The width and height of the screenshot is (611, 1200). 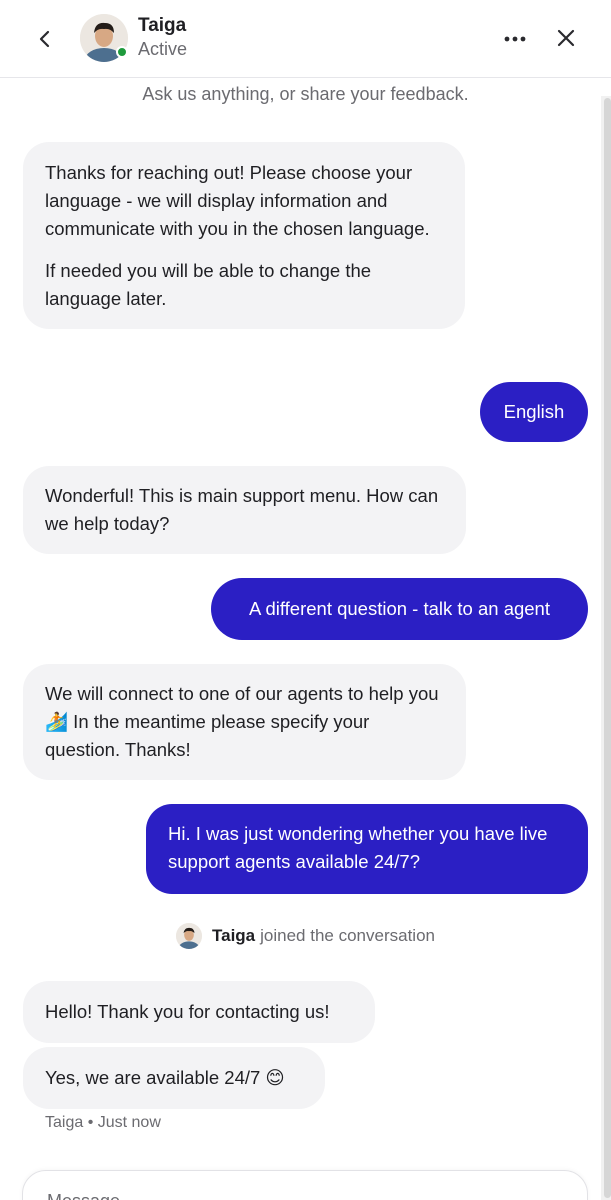 What do you see at coordinates (187, 1011) in the screenshot?
I see `message-text: Hello! Thank you for contacting us!` at bounding box center [187, 1011].